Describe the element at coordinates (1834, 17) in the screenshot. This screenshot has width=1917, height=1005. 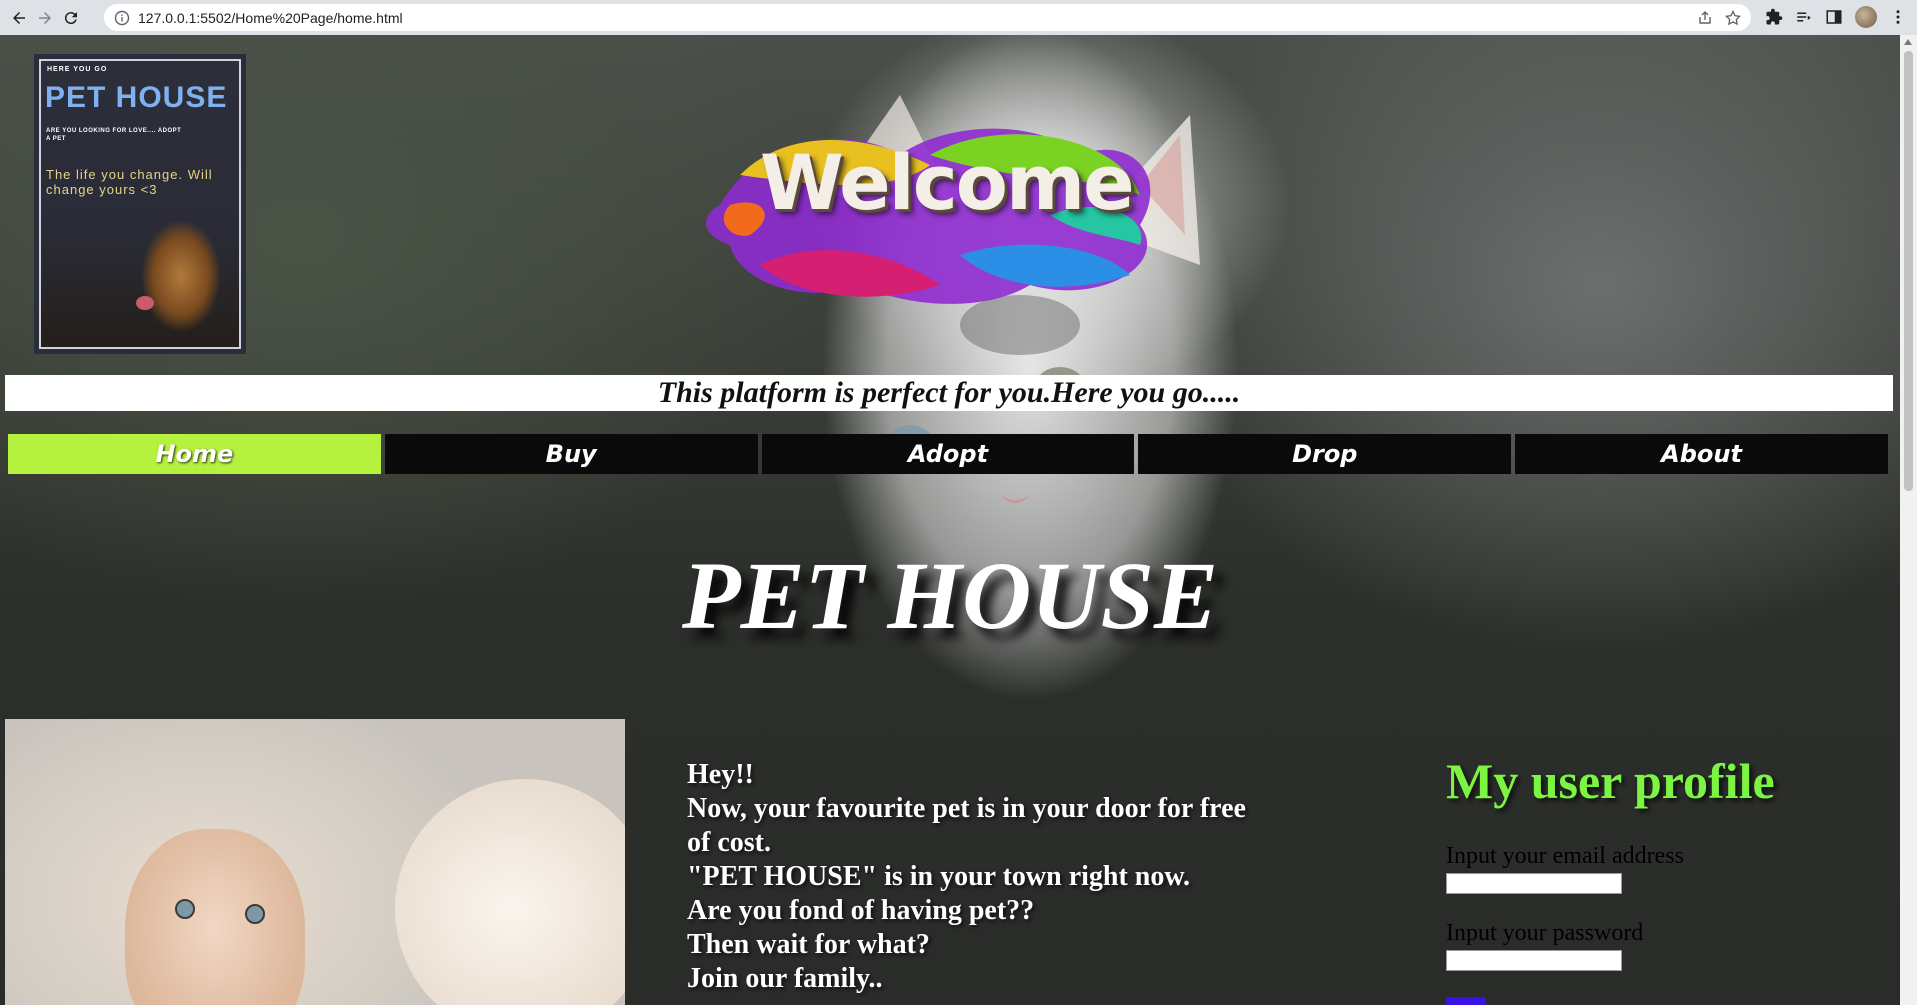
I see `side-panel-icon` at that location.